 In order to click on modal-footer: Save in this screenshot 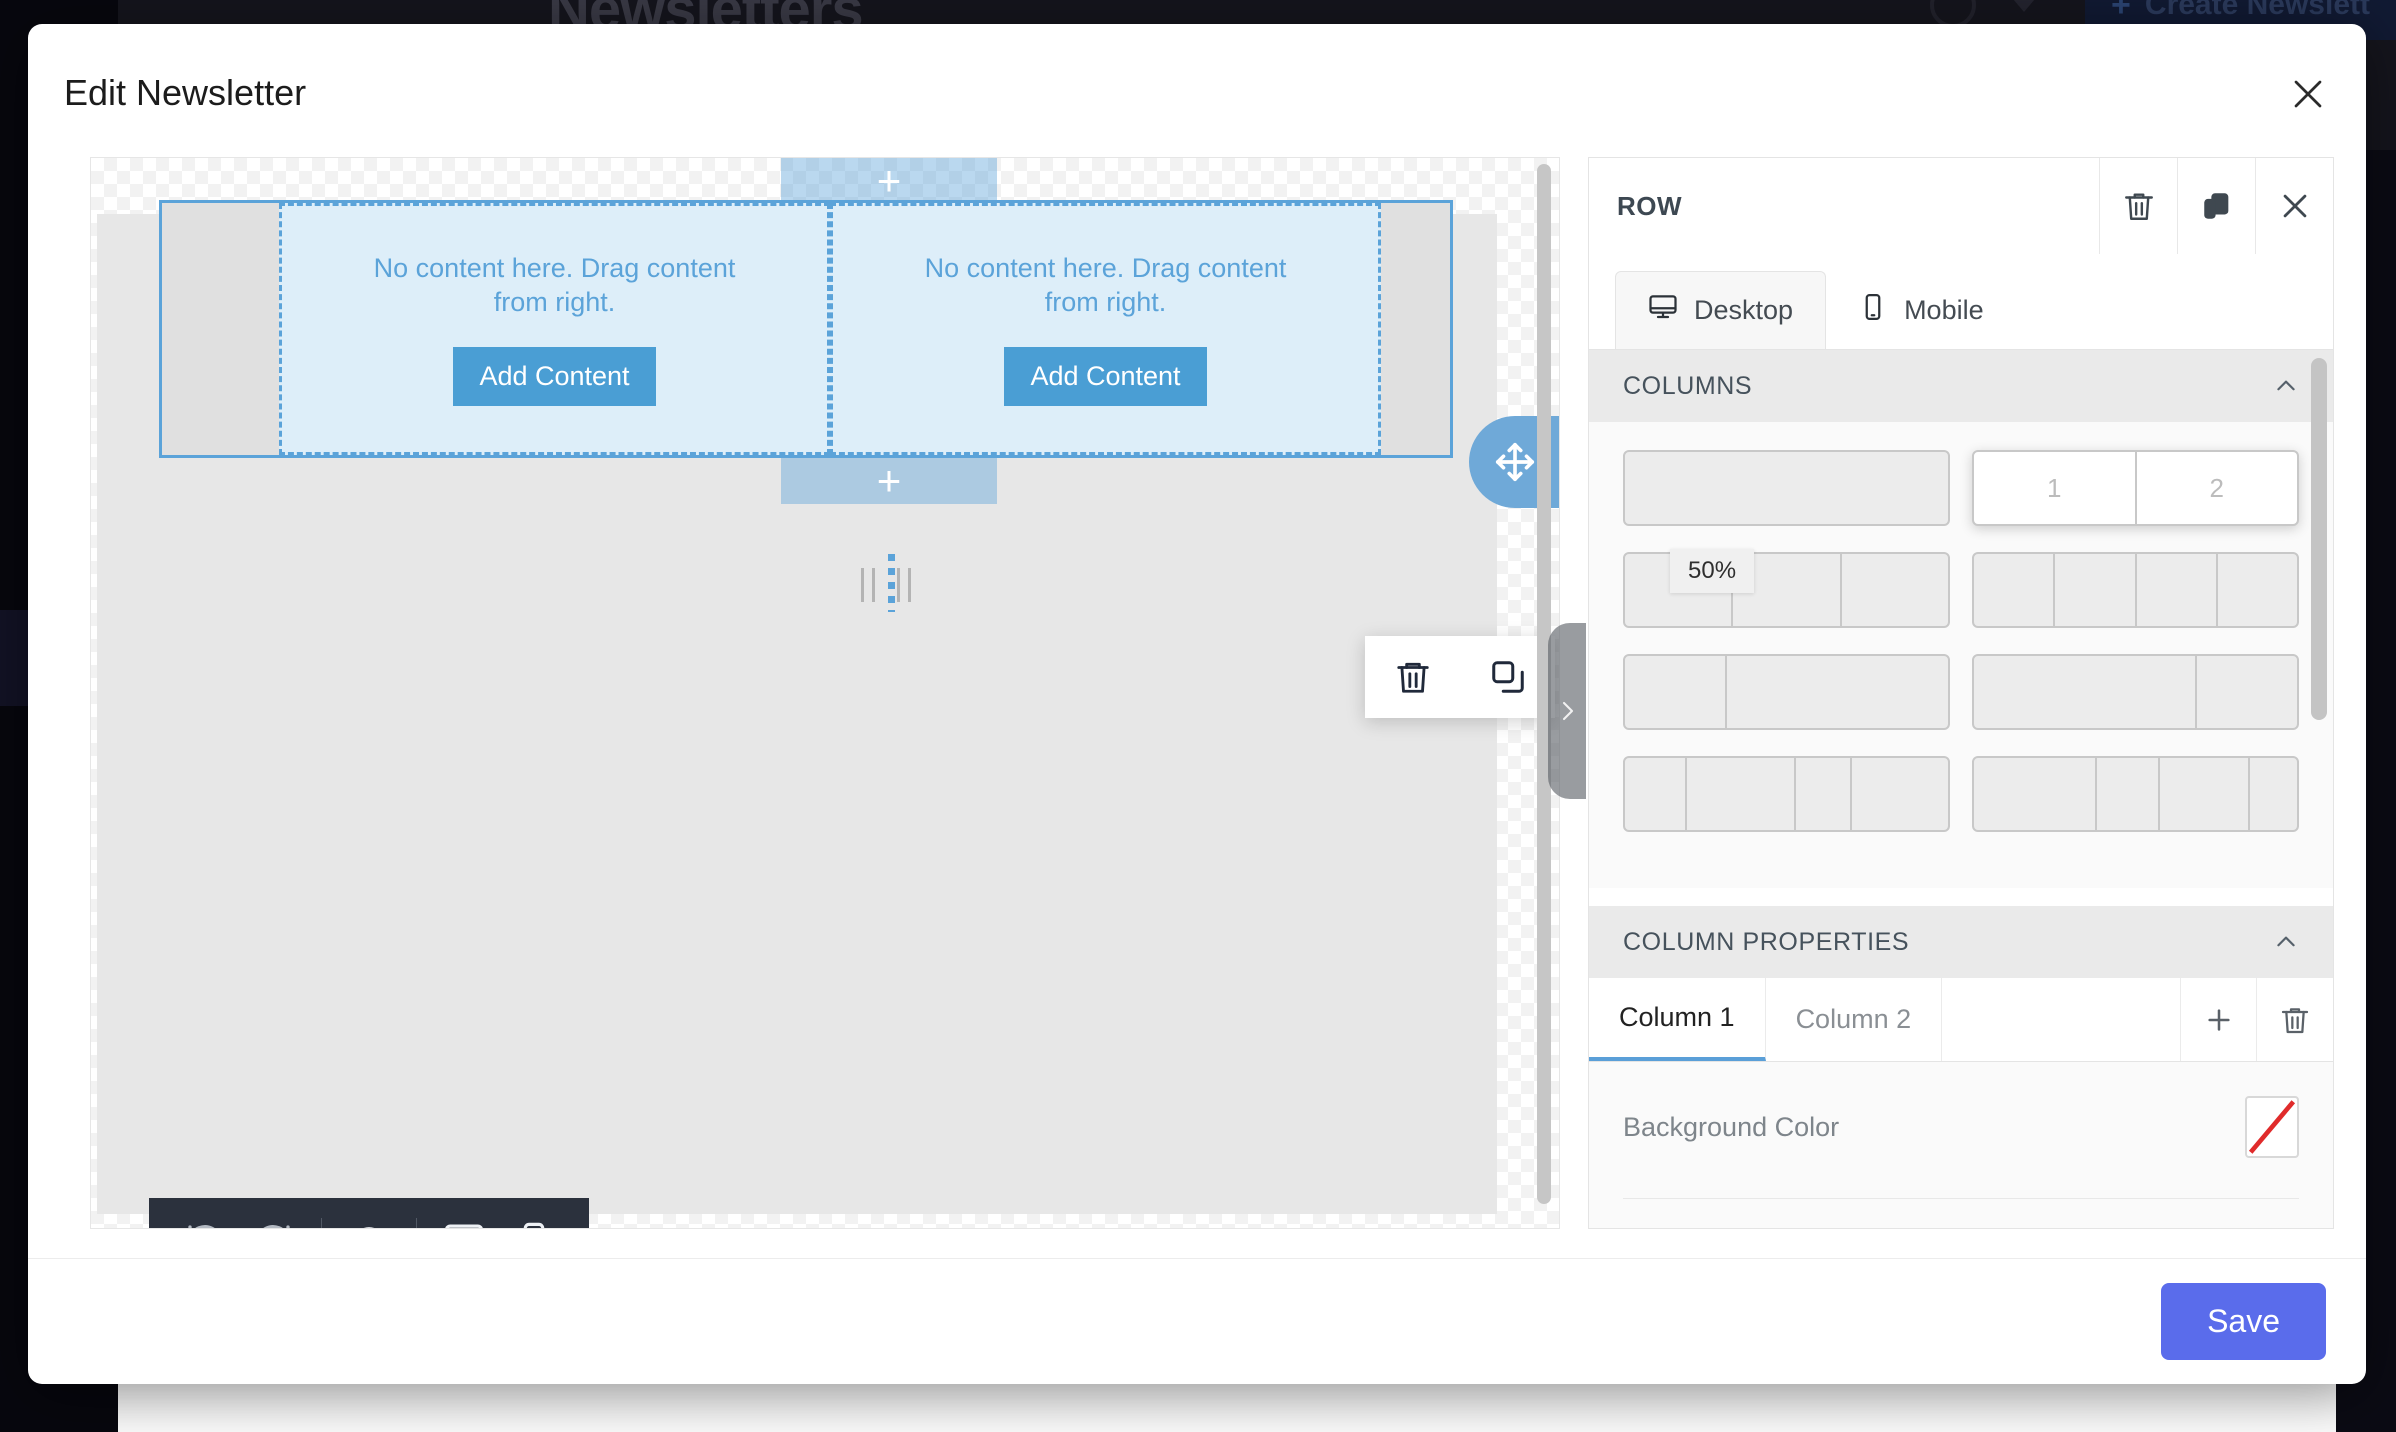, I will do `click(1197, 1321)`.